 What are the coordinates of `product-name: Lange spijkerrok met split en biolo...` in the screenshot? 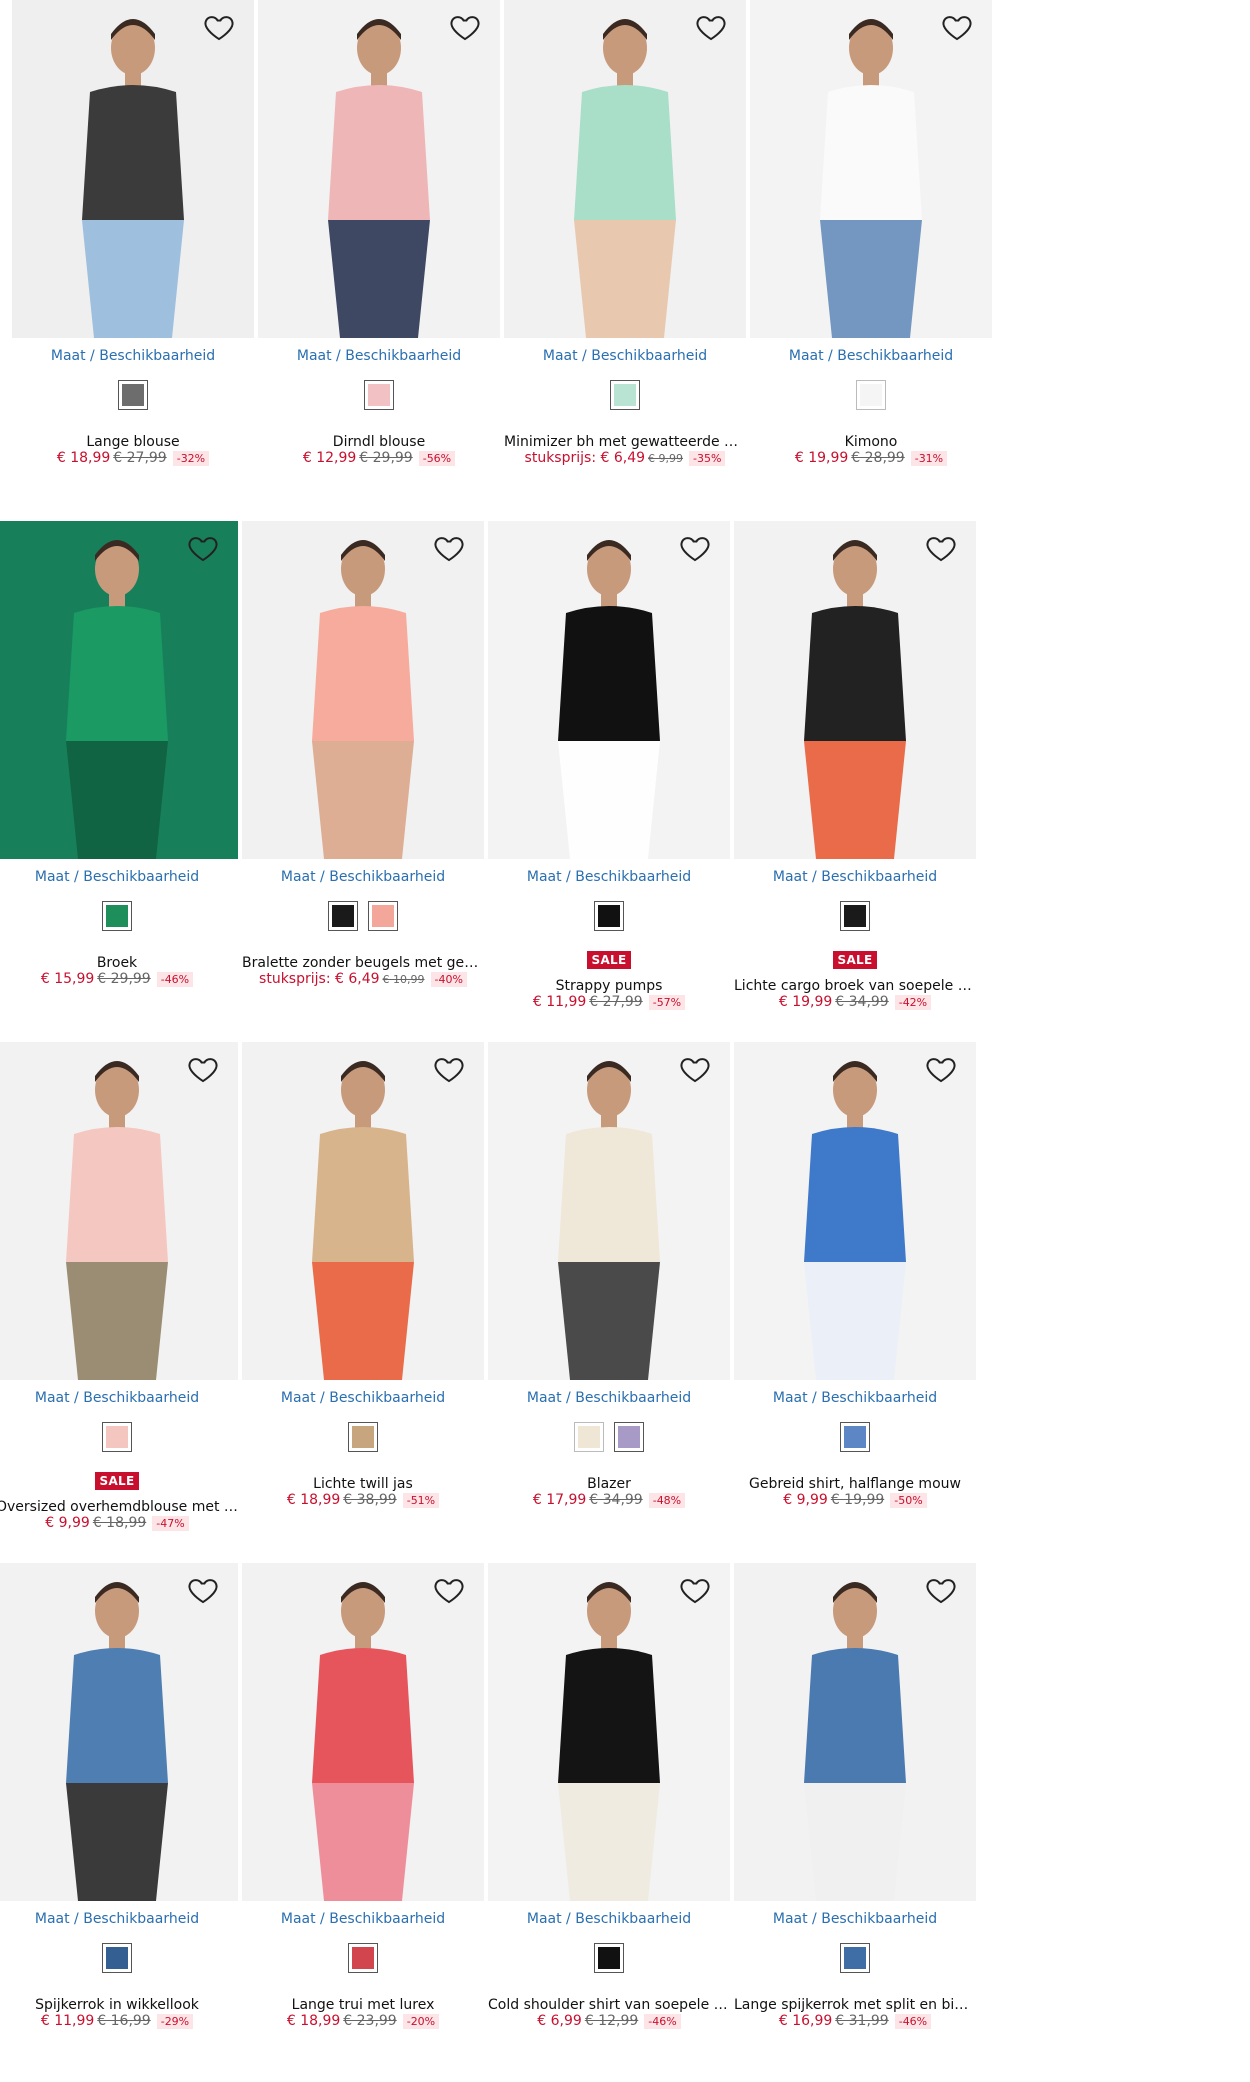 It's located at (855, 2005).